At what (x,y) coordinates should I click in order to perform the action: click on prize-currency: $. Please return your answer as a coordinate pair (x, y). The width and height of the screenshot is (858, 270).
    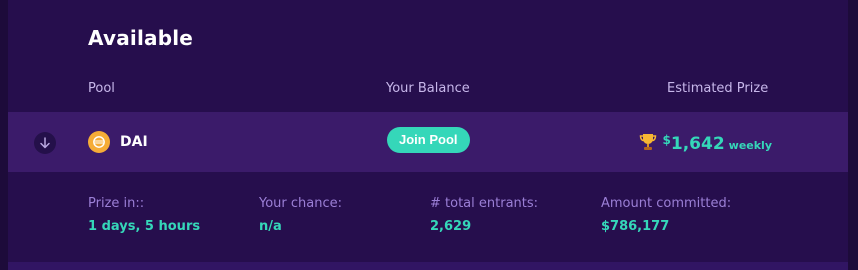
    Looking at the image, I should click on (666, 140).